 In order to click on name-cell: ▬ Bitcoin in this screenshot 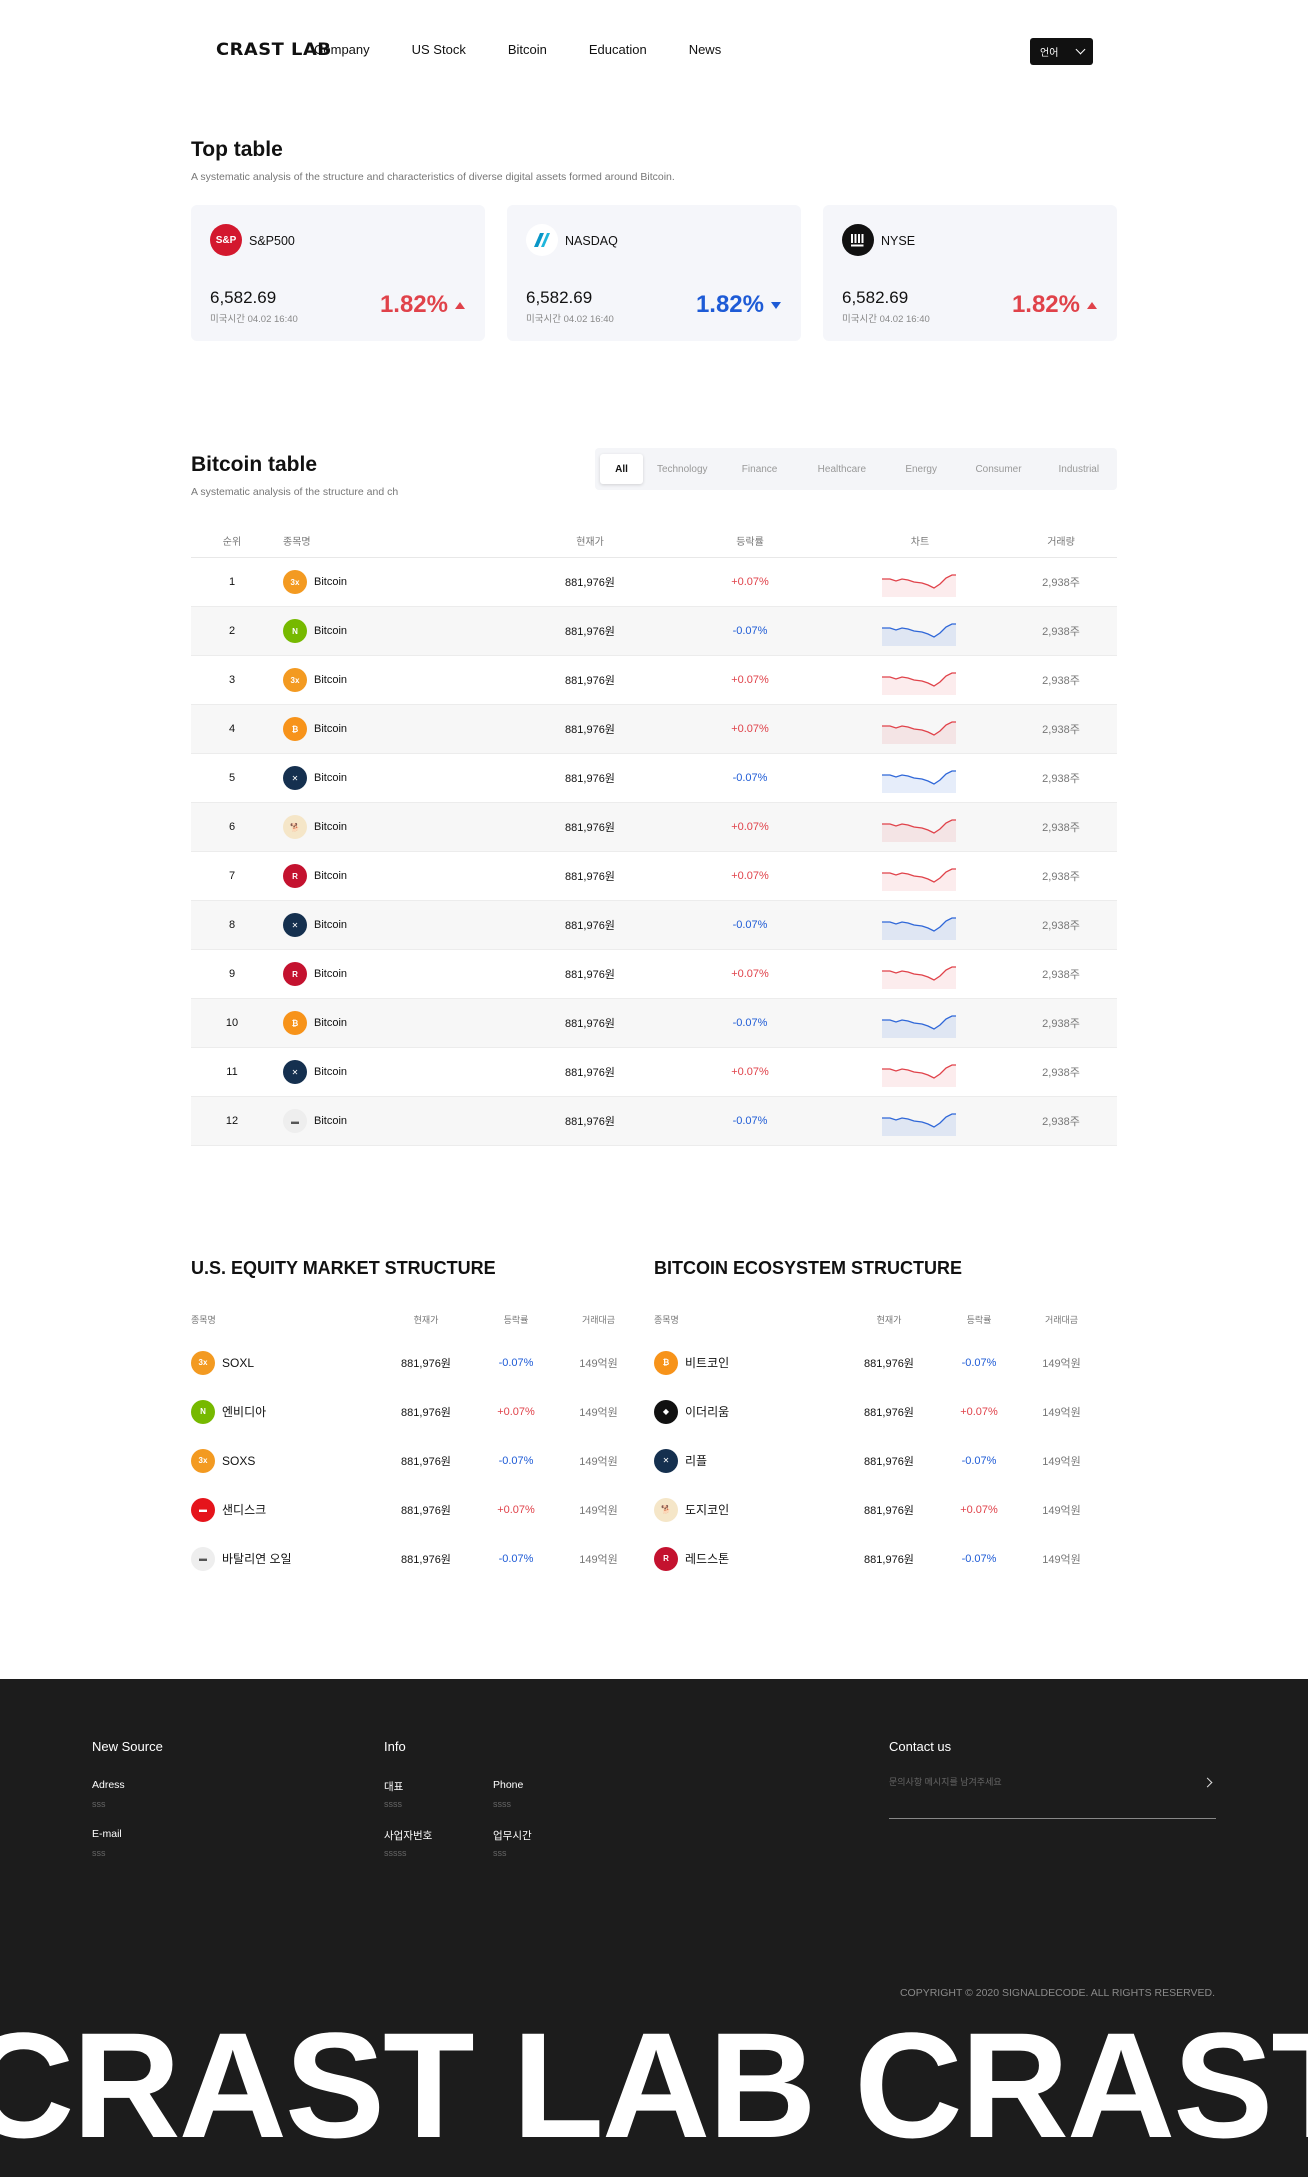, I will do `click(394, 1121)`.